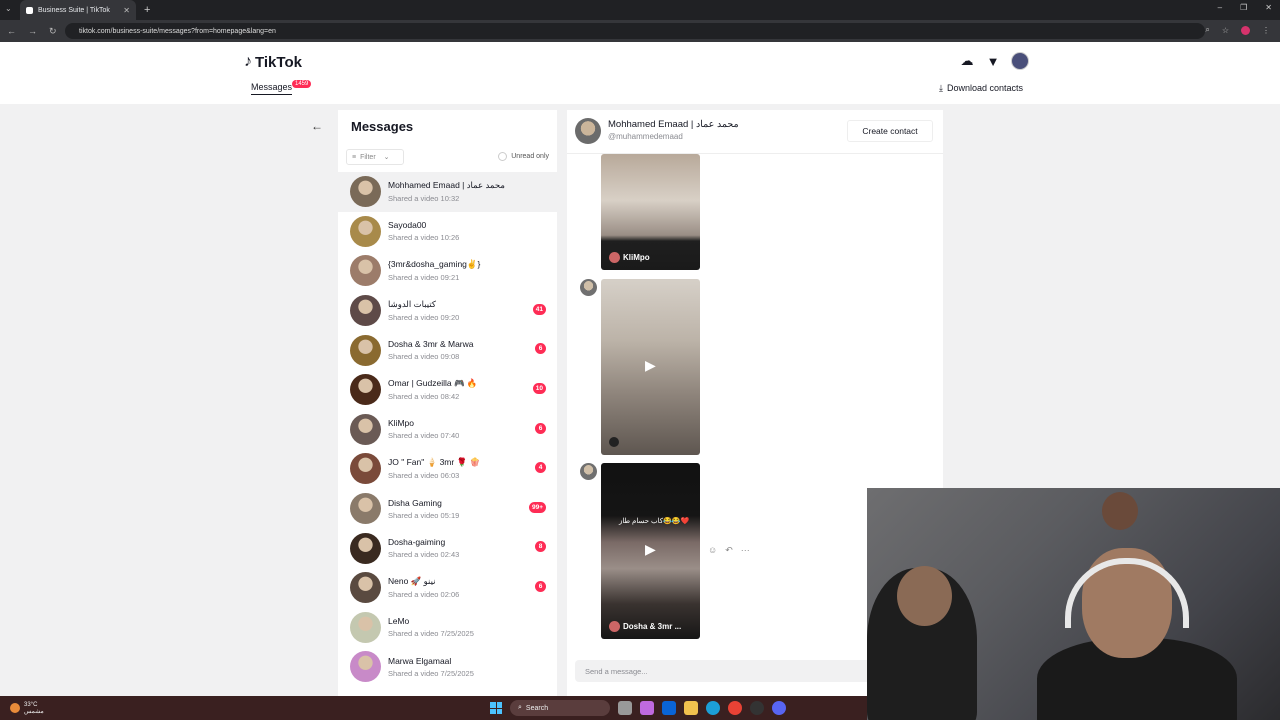 This screenshot has width=1280, height=720. What do you see at coordinates (539, 388) in the screenshot?
I see `unread-count-badge: 10` at bounding box center [539, 388].